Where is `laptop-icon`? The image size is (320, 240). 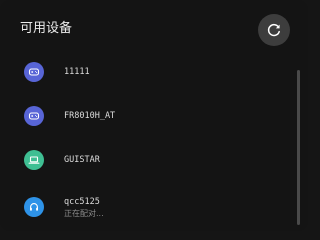
laptop-icon is located at coordinates (34, 160).